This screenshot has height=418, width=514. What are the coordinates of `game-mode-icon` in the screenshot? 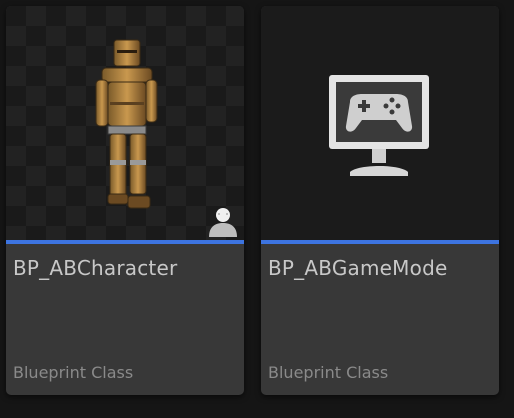 It's located at (379, 125).